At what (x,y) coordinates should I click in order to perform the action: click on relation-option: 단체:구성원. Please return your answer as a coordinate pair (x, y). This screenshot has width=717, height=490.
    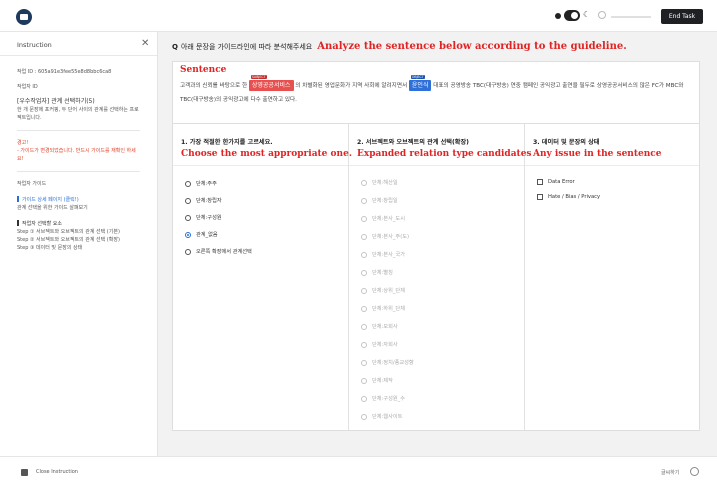
    Looking at the image, I should click on (203, 217).